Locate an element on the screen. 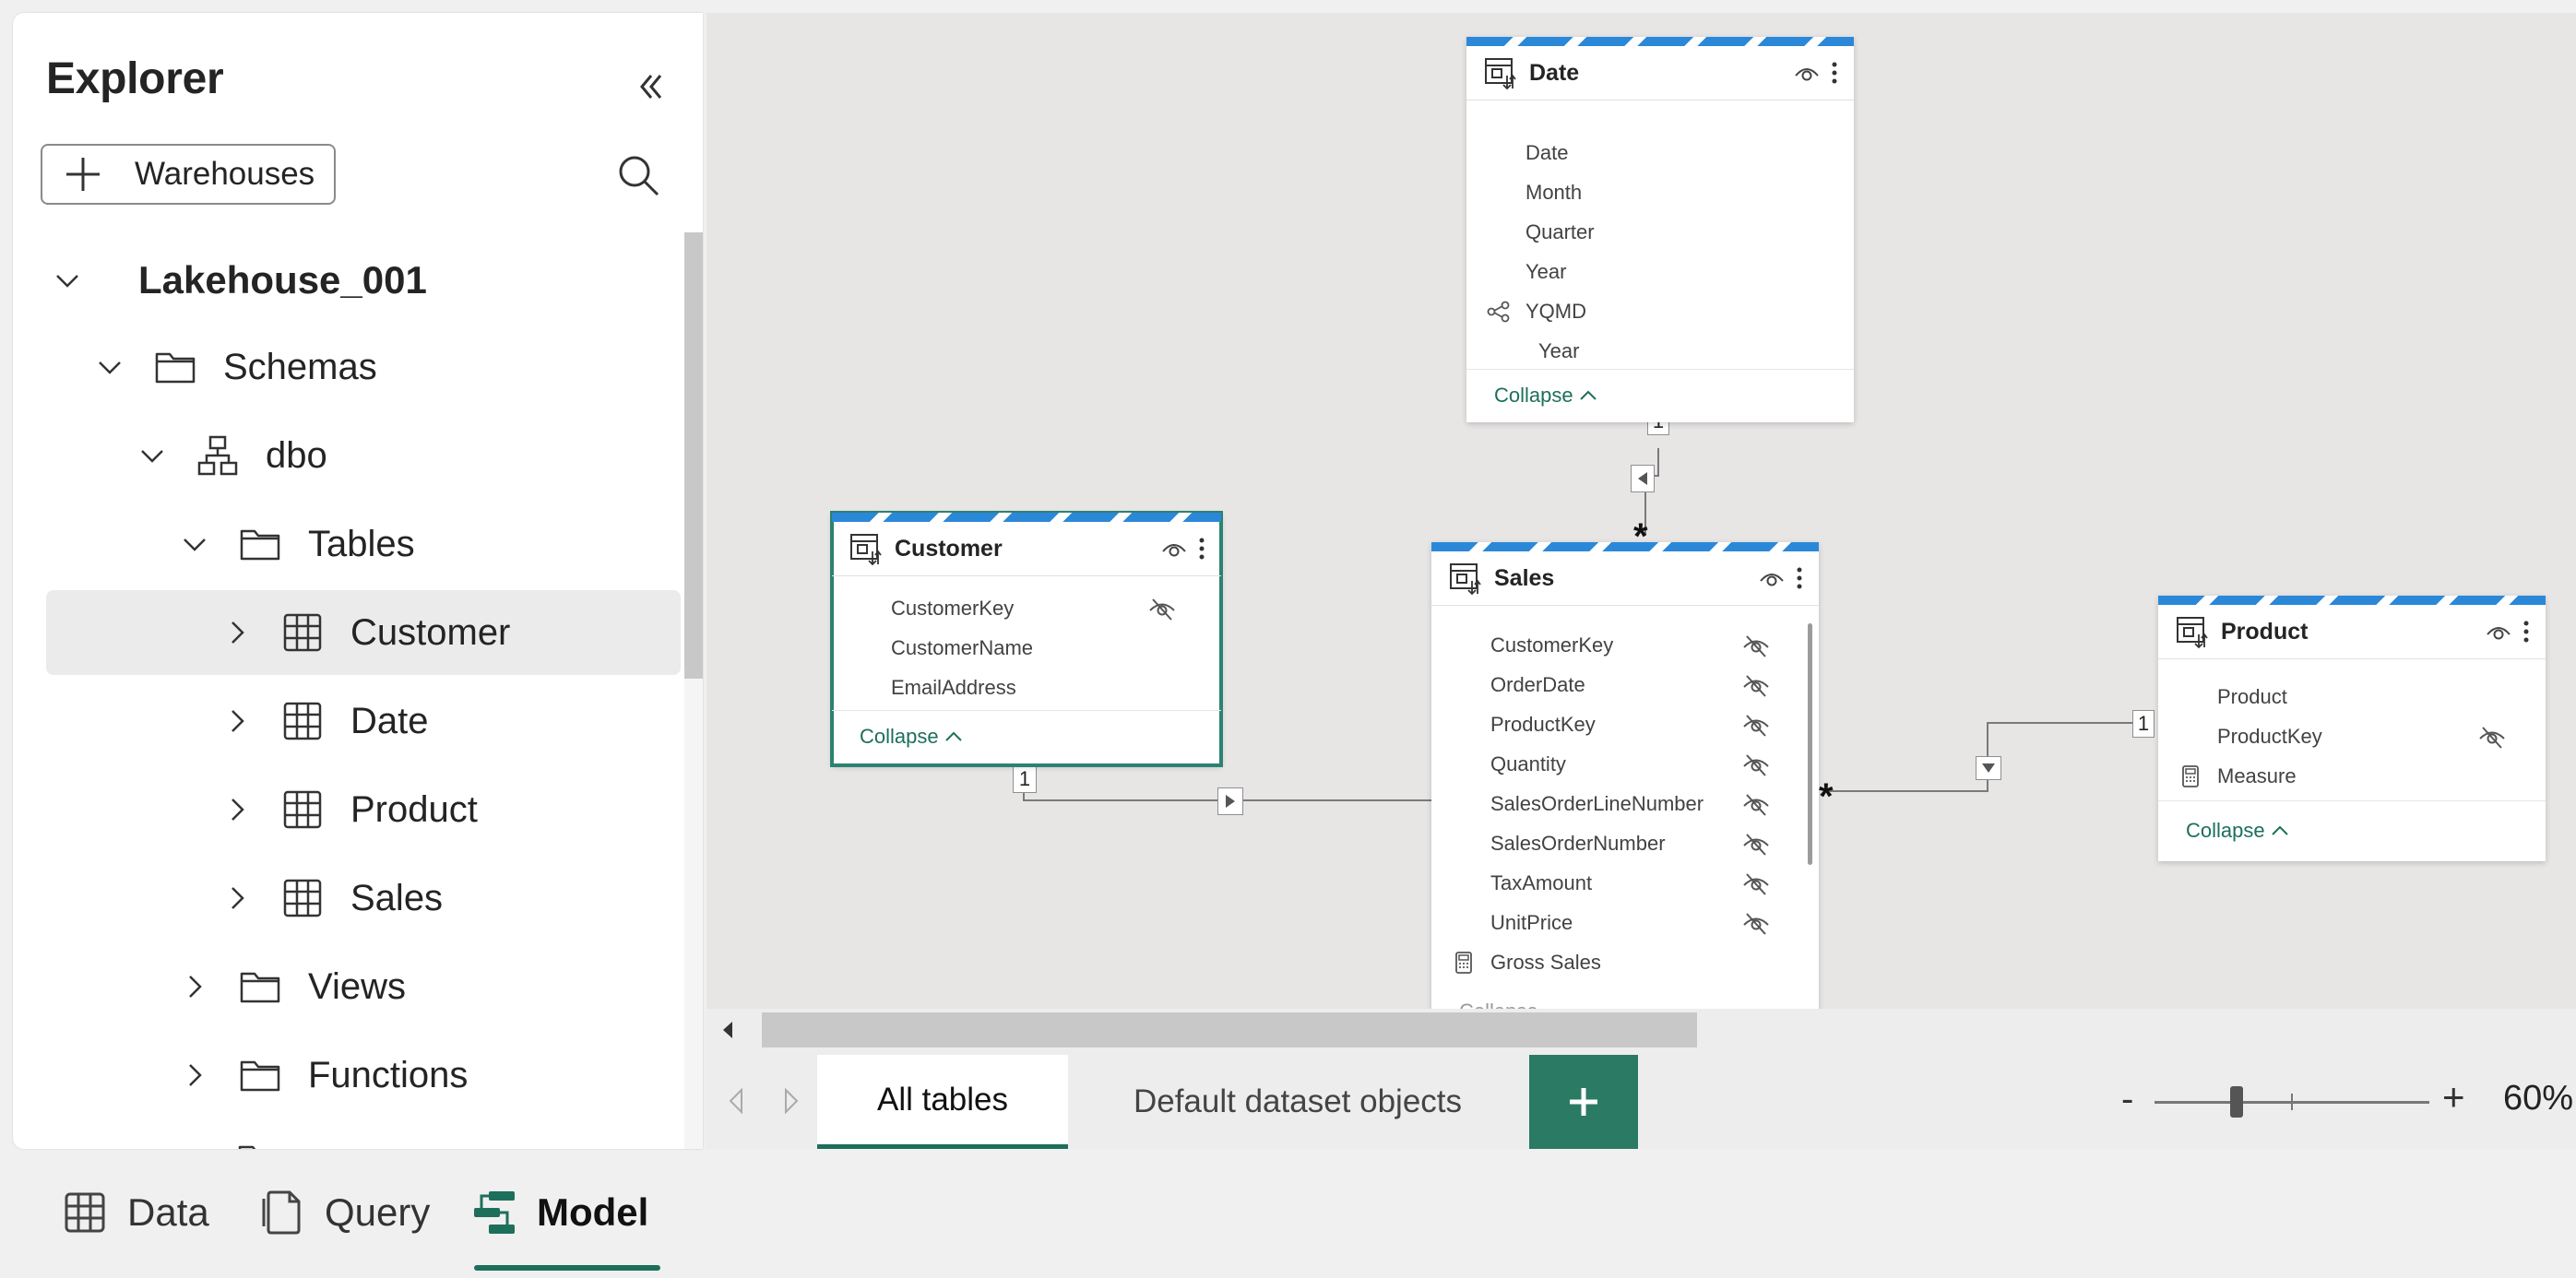  tree-item-views: Views is located at coordinates (431, 986).